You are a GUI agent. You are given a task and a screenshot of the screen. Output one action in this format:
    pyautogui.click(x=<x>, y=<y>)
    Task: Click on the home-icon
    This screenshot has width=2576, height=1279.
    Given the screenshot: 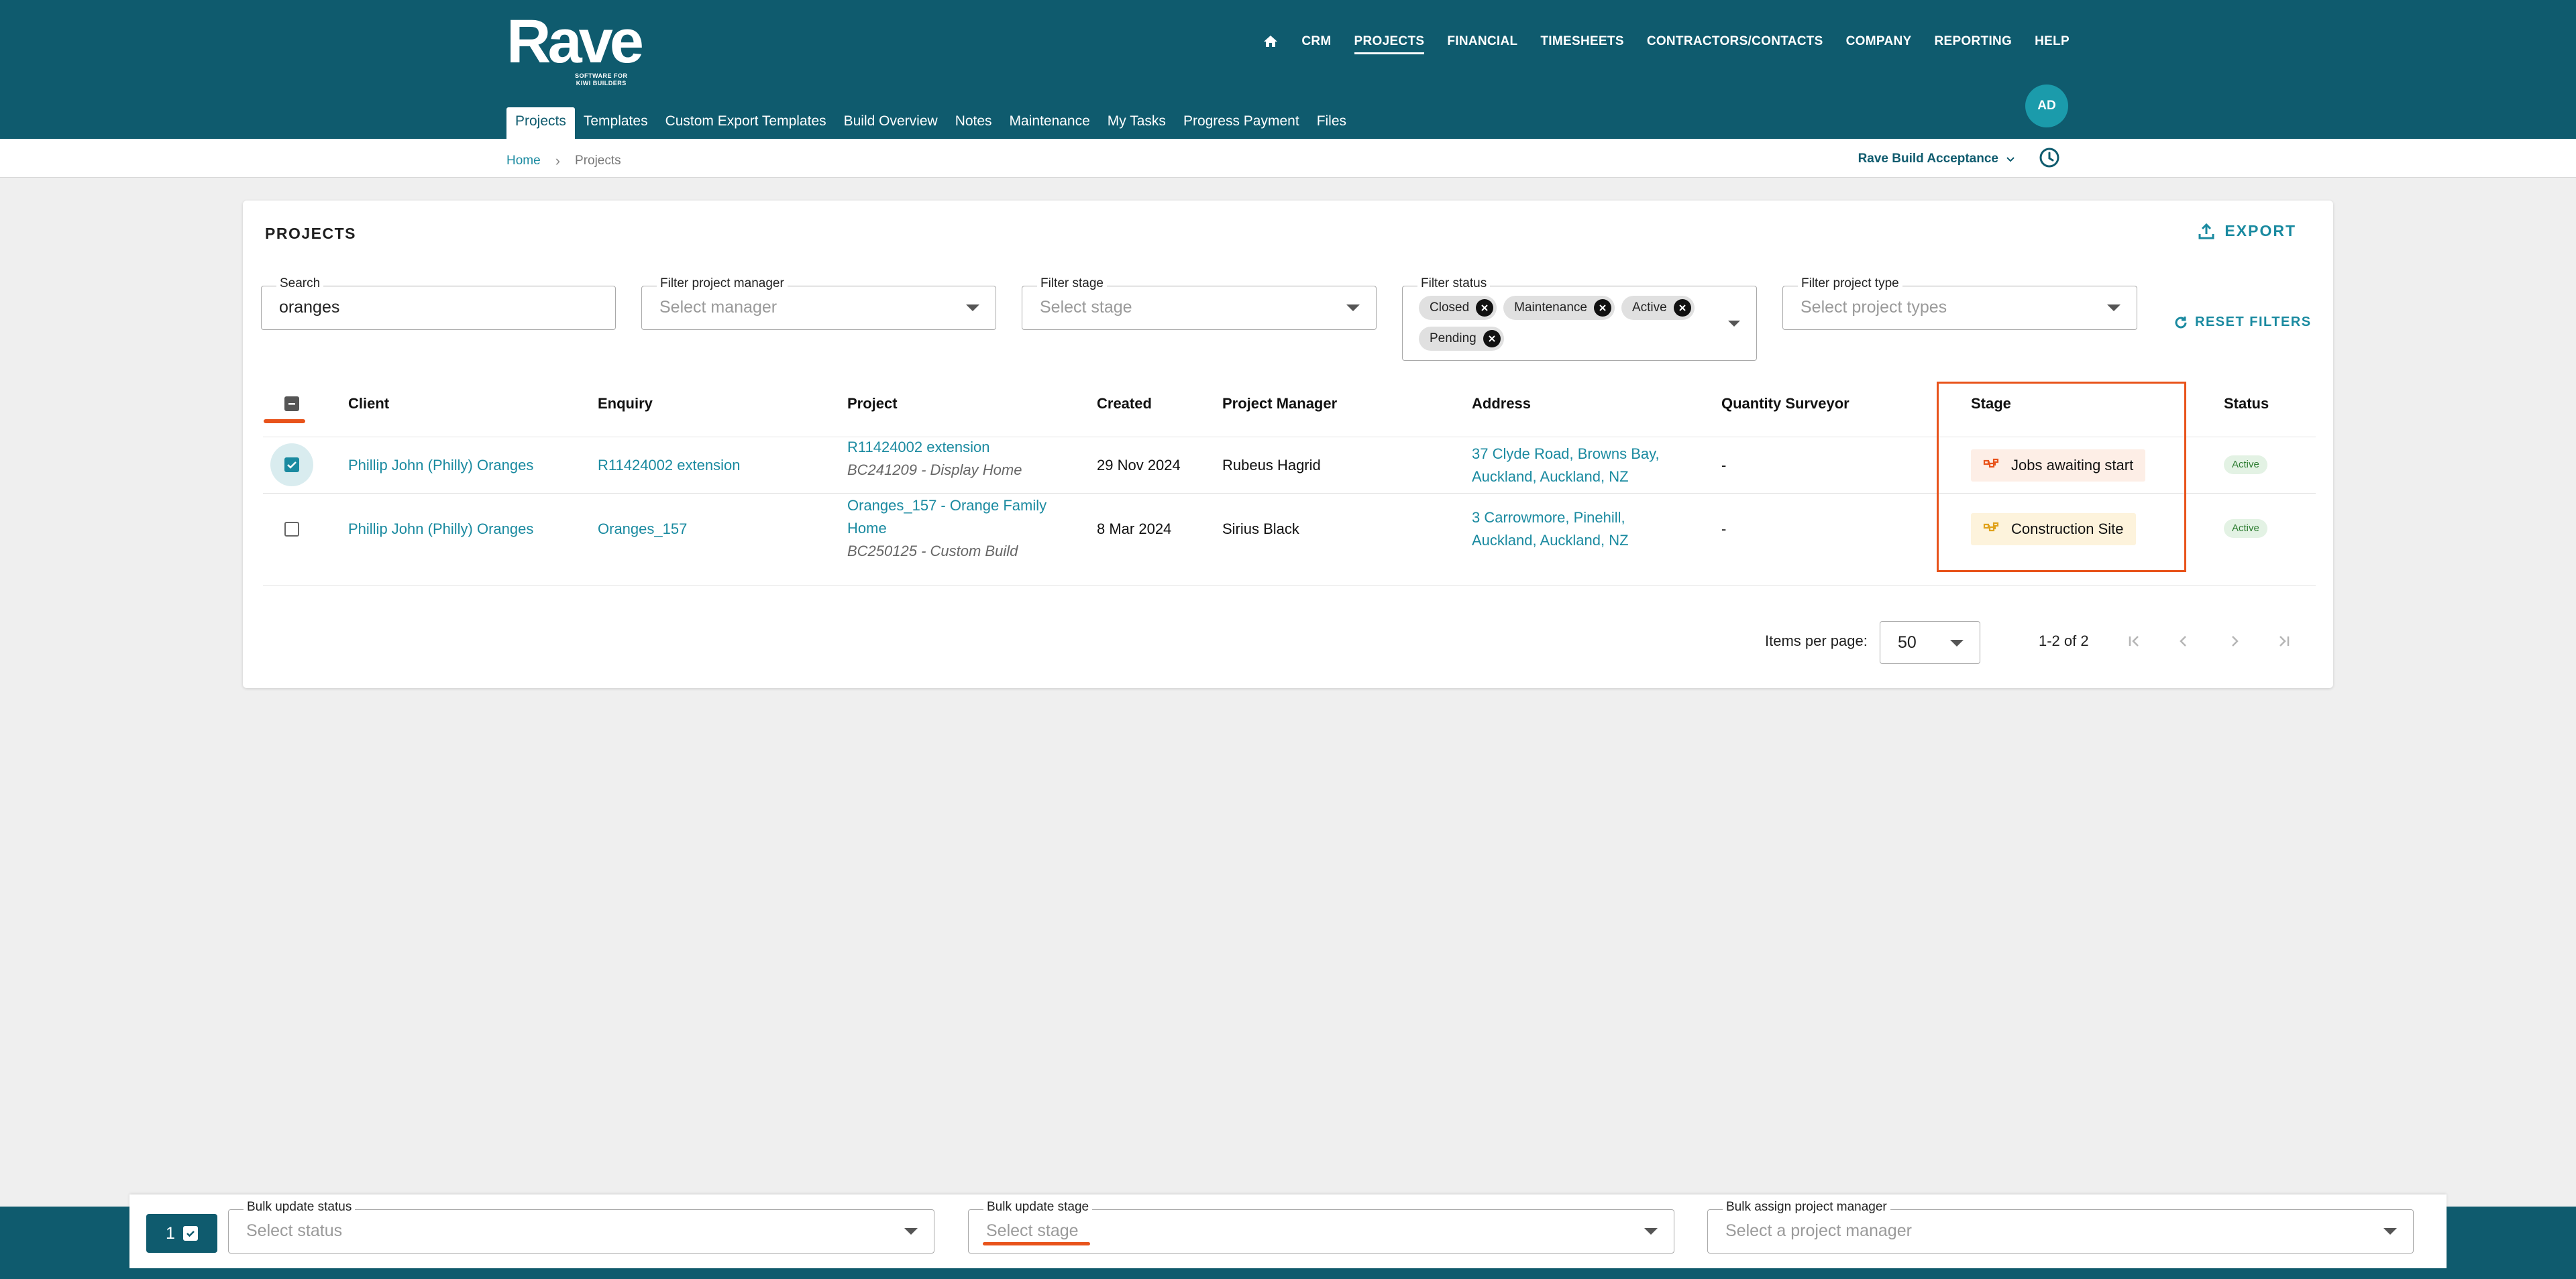 What is the action you would take?
    pyautogui.click(x=1271, y=42)
    